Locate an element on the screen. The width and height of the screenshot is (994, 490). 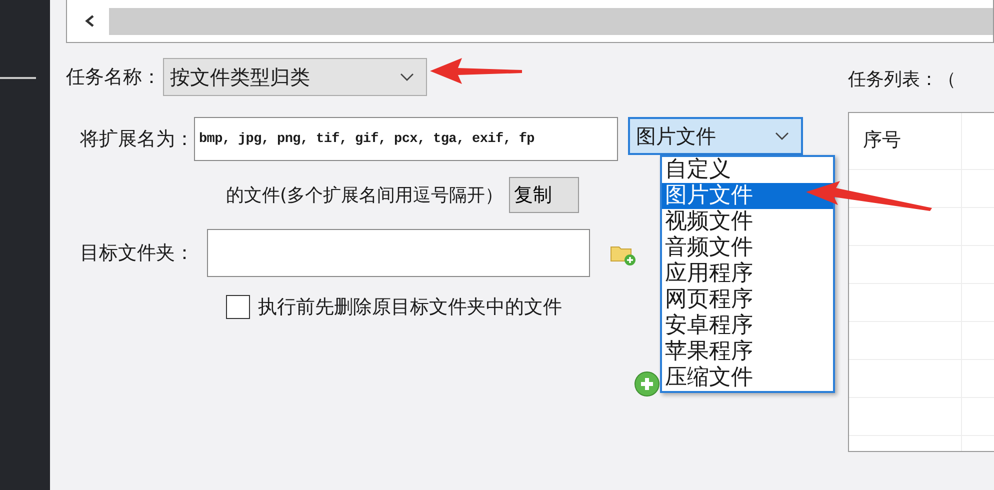
checkbox is located at coordinates (238, 307).